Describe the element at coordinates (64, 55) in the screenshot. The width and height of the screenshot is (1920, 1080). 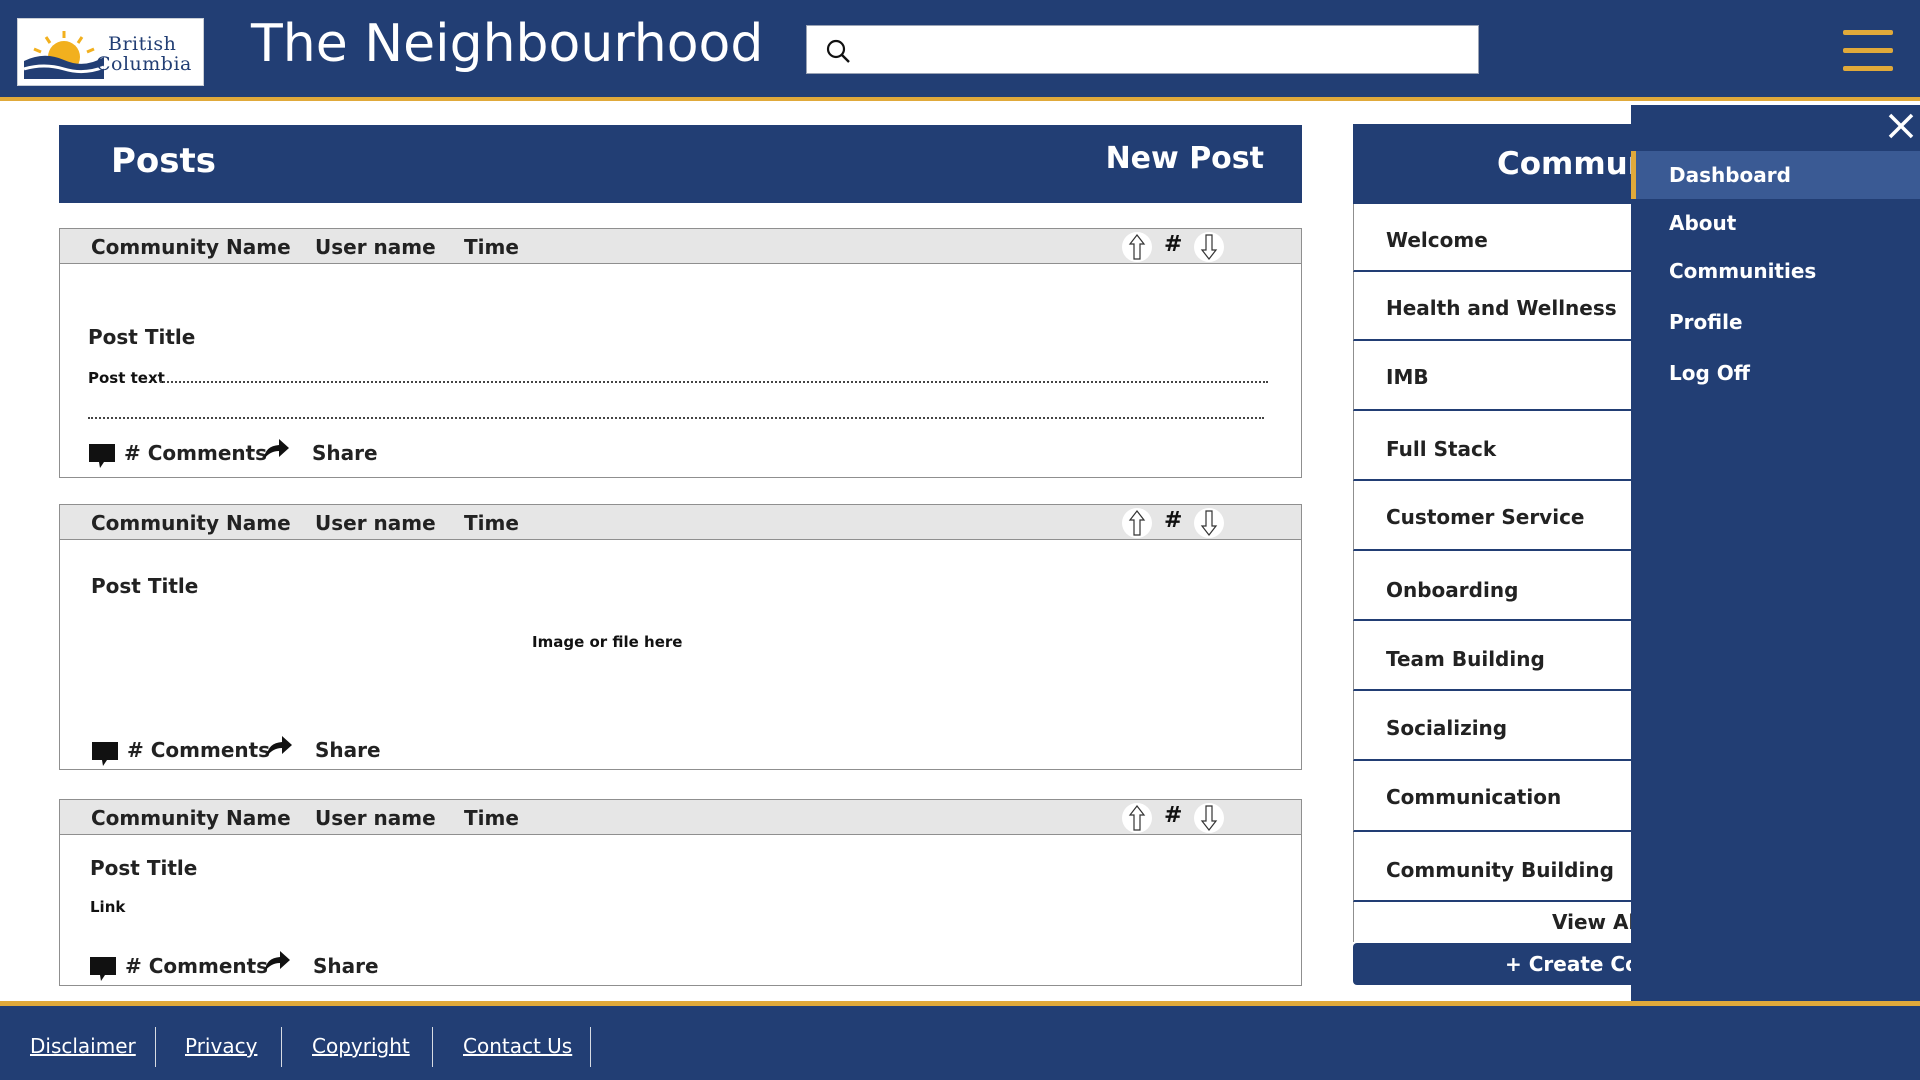
I see `sunrise-logo-icon` at that location.